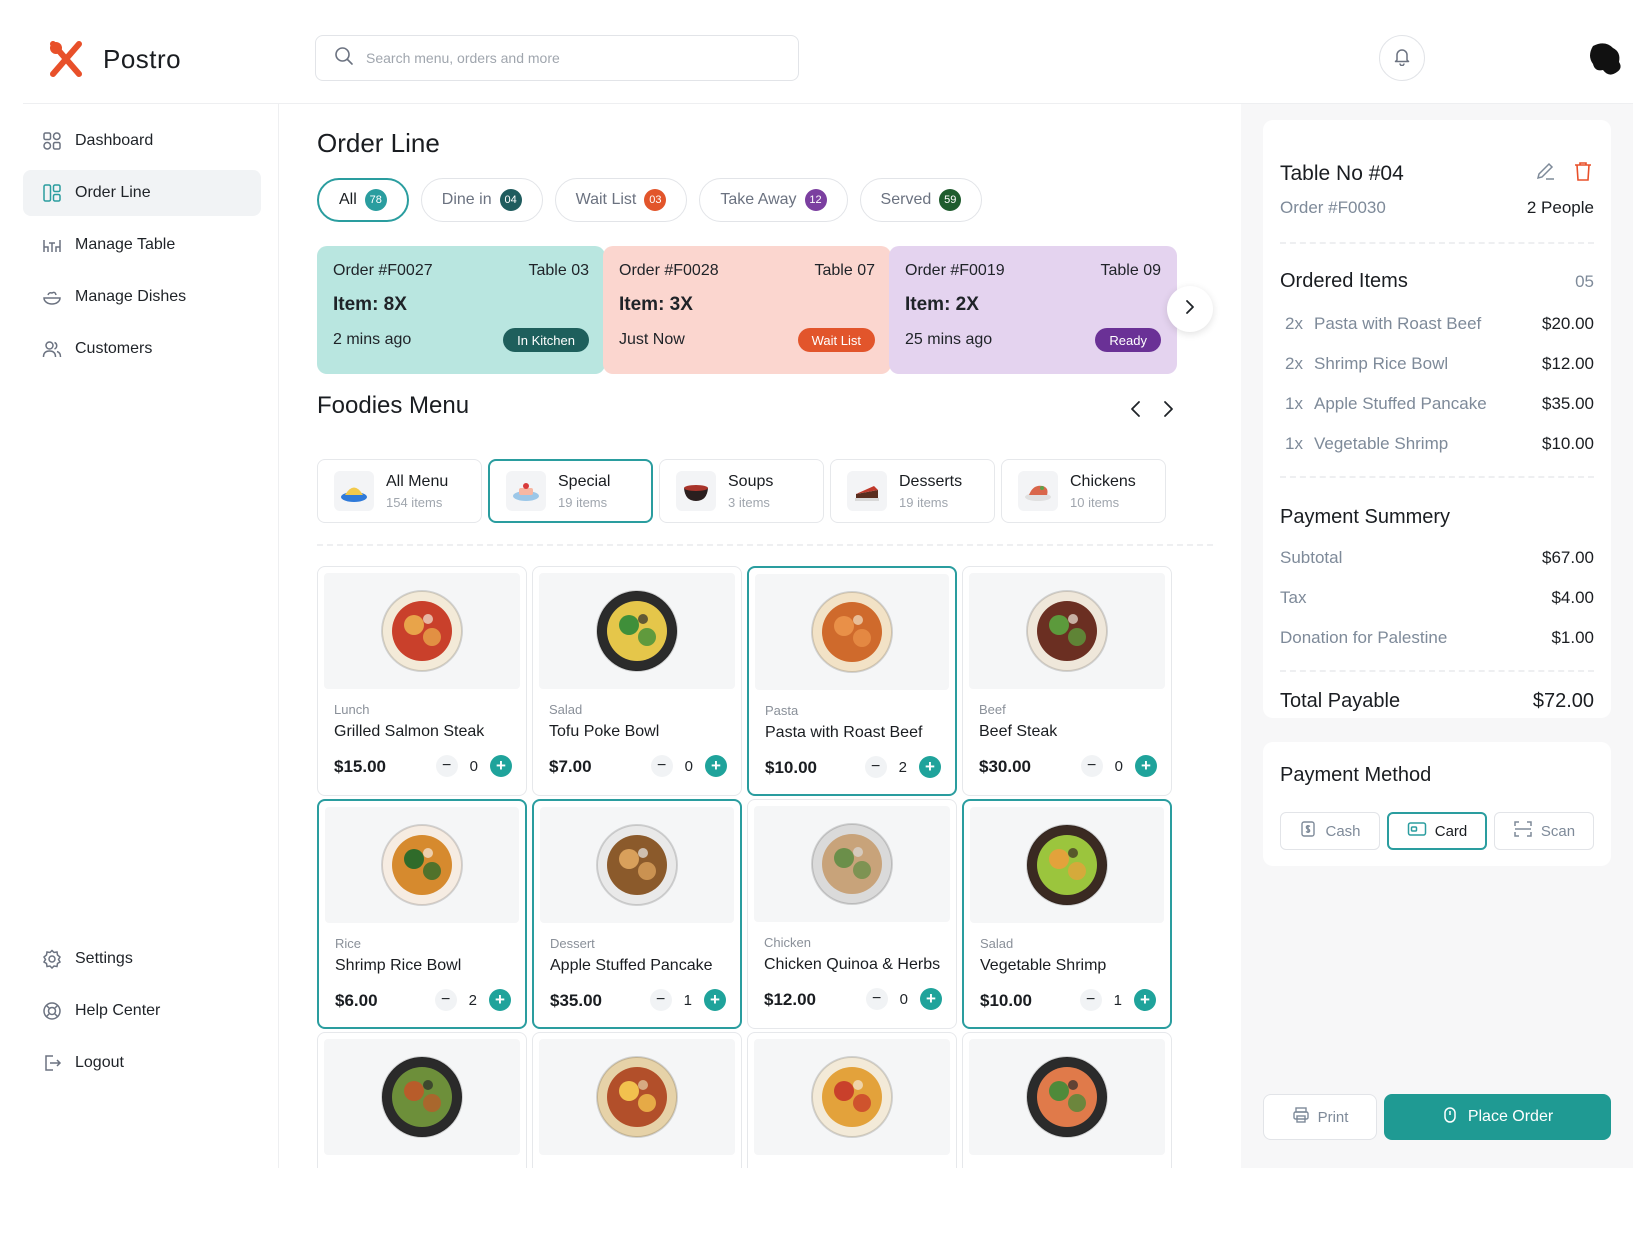 The height and width of the screenshot is (1237, 1650). What do you see at coordinates (142, 1063) in the screenshot?
I see `sidebar-item-logout: Logout` at bounding box center [142, 1063].